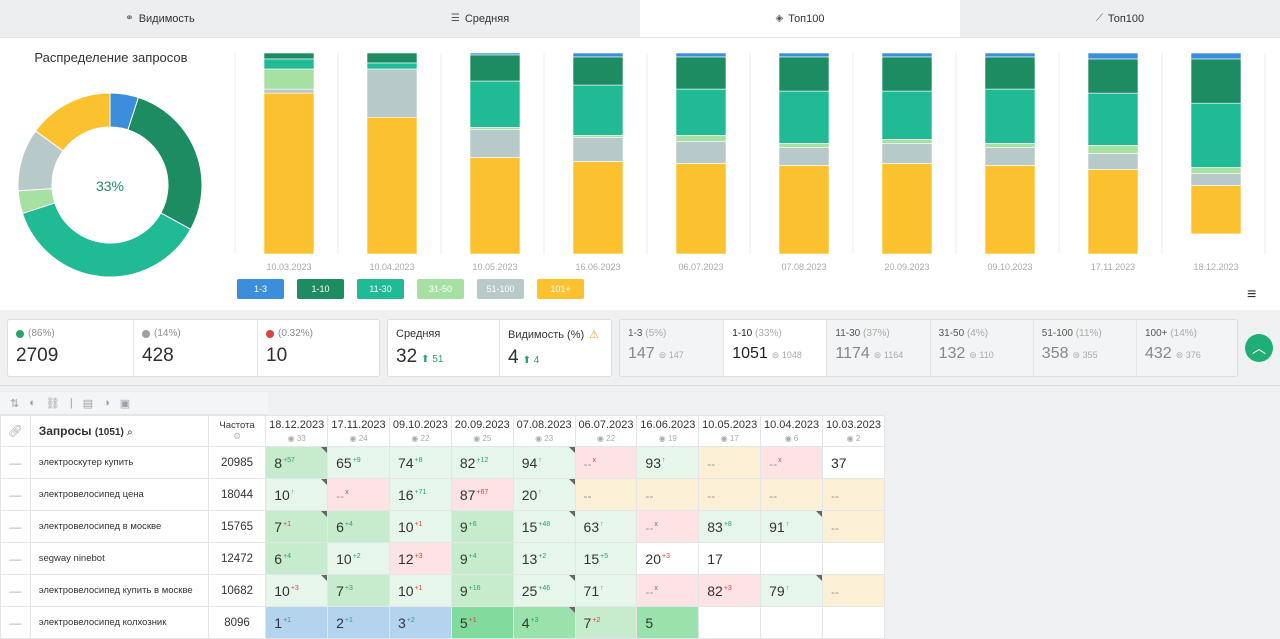  Describe the element at coordinates (358, 558) in the screenshot. I see `position-cell: 10+2` at that location.